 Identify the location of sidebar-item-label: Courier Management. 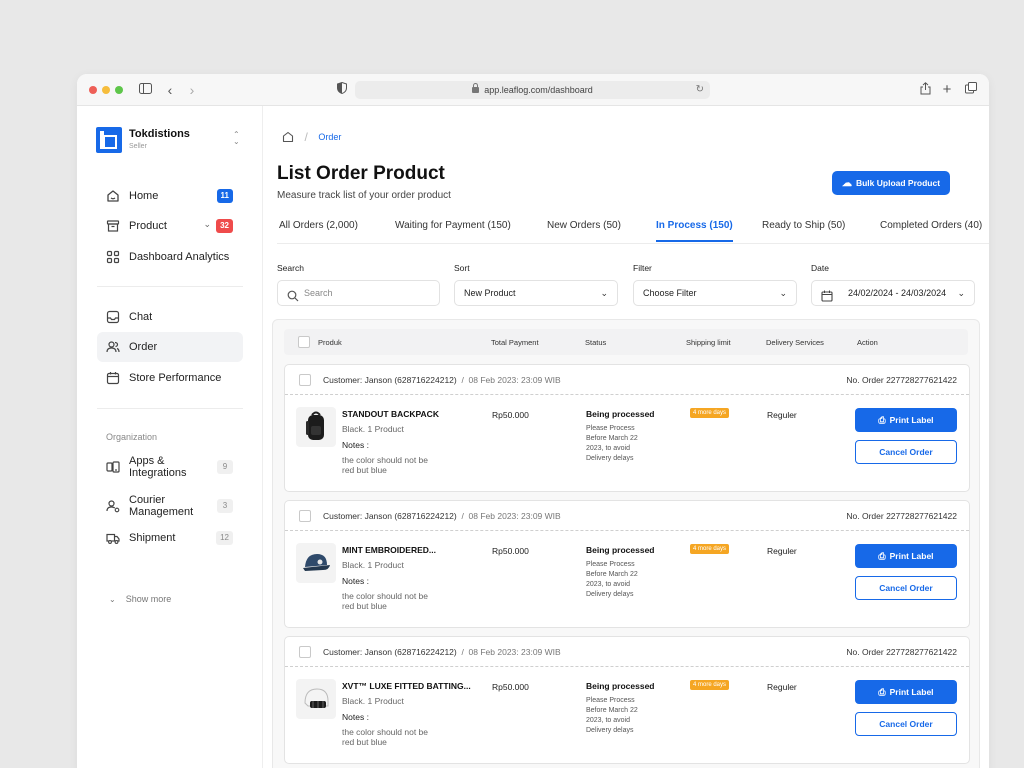
(161, 506).